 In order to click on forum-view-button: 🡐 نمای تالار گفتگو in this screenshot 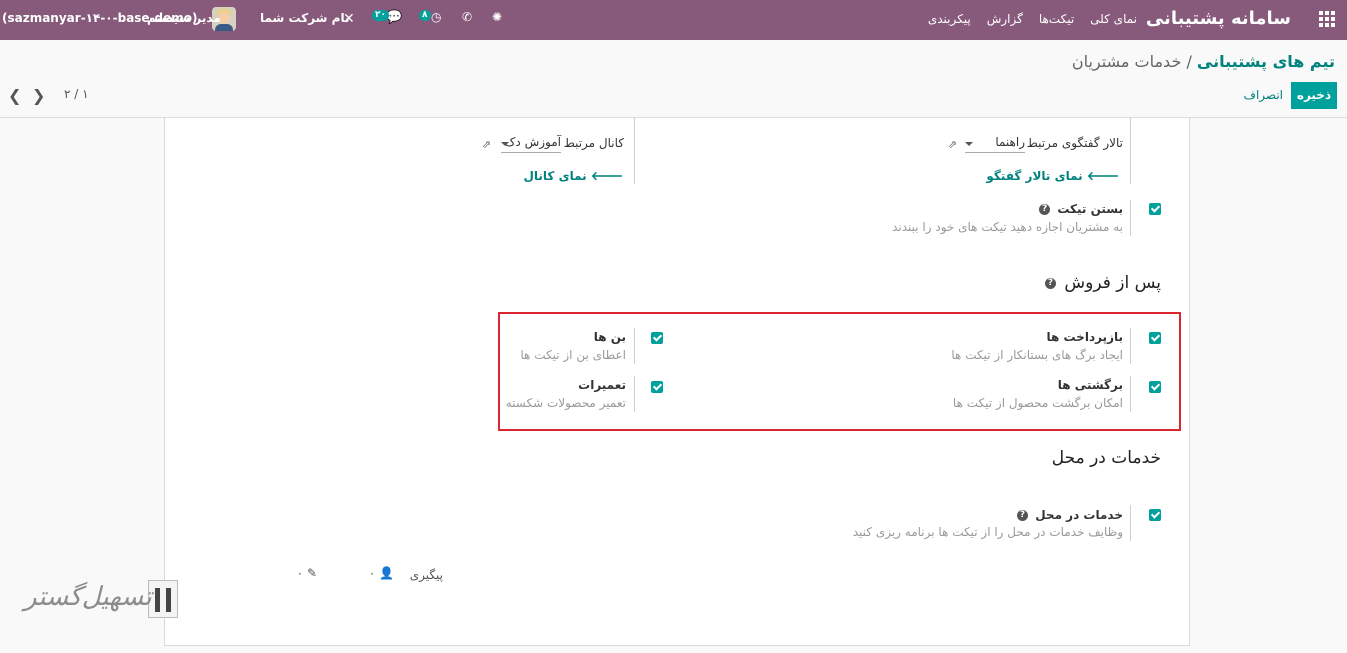, I will do `click(1052, 175)`.